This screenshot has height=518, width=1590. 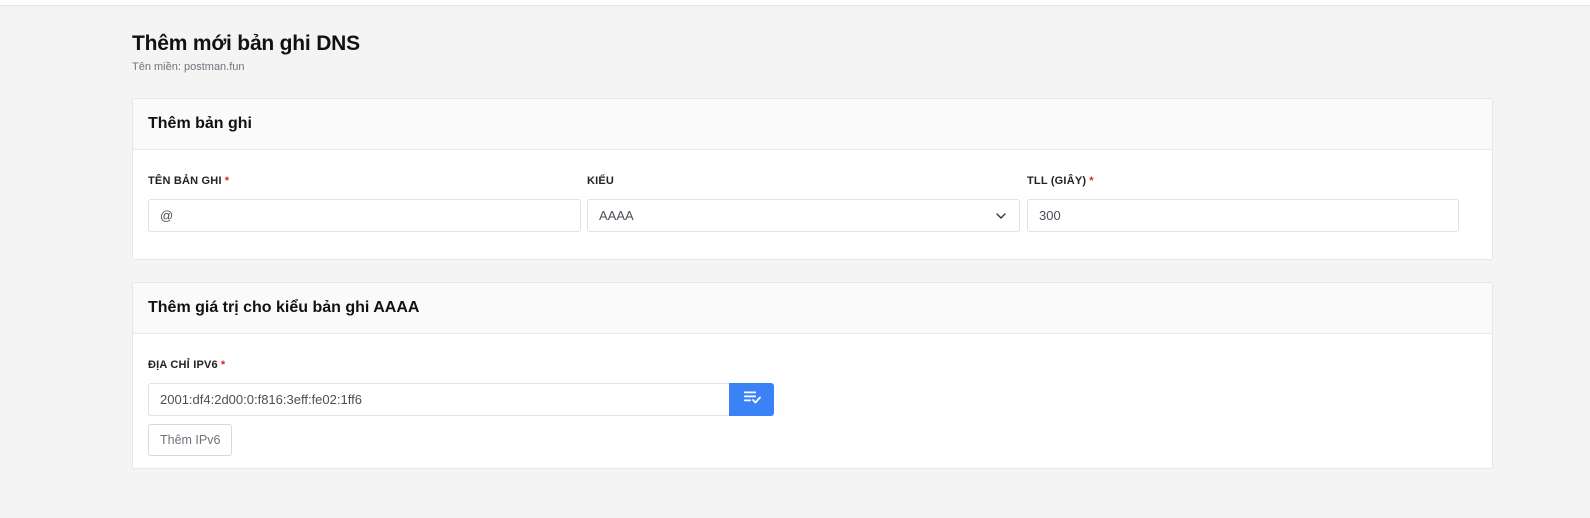 What do you see at coordinates (190, 440) in the screenshot?
I see `add-ipv6-button: Thêm IPv6` at bounding box center [190, 440].